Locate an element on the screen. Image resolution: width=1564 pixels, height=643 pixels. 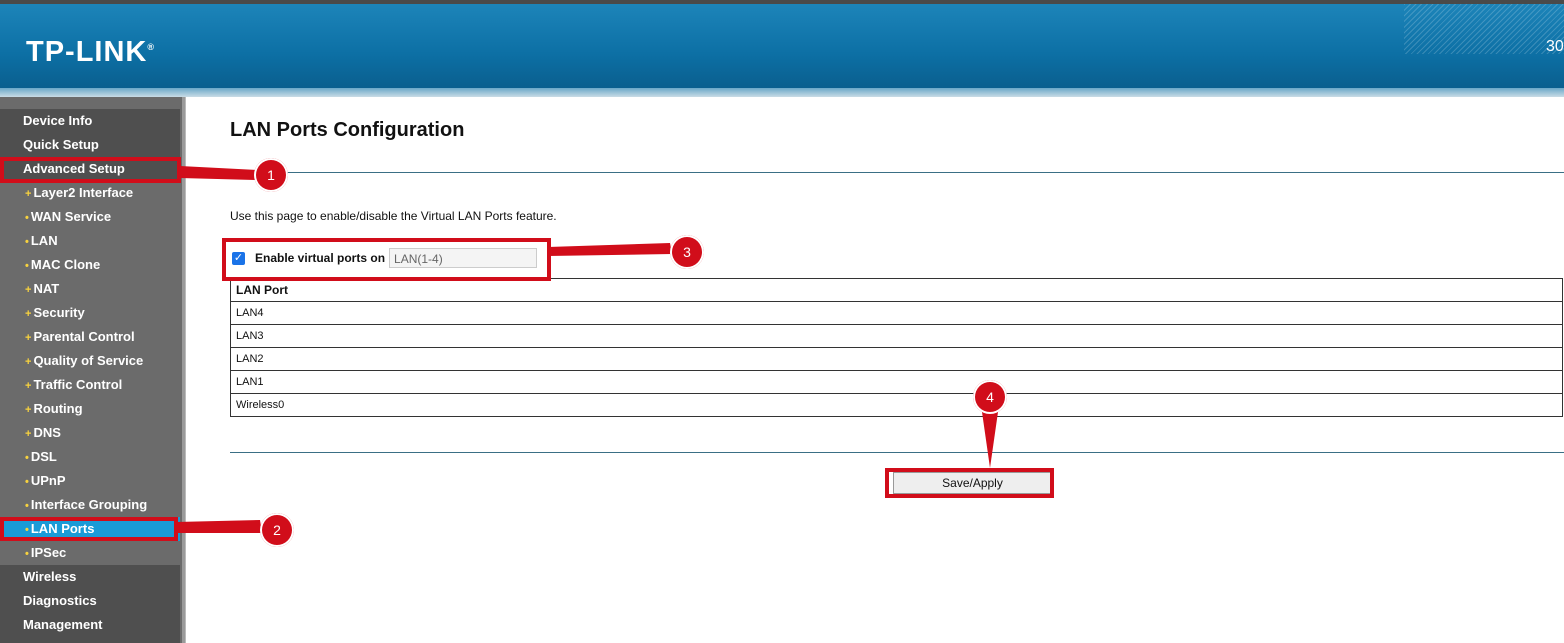
table-row: Wireless0 is located at coordinates (896, 405).